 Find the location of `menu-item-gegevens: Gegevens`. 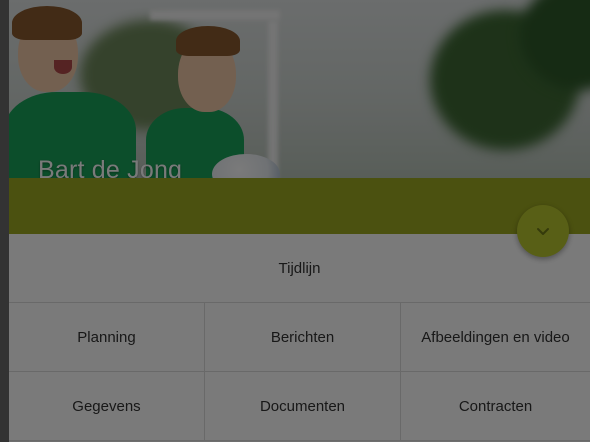

menu-item-gegevens: Gegevens is located at coordinates (107, 406).